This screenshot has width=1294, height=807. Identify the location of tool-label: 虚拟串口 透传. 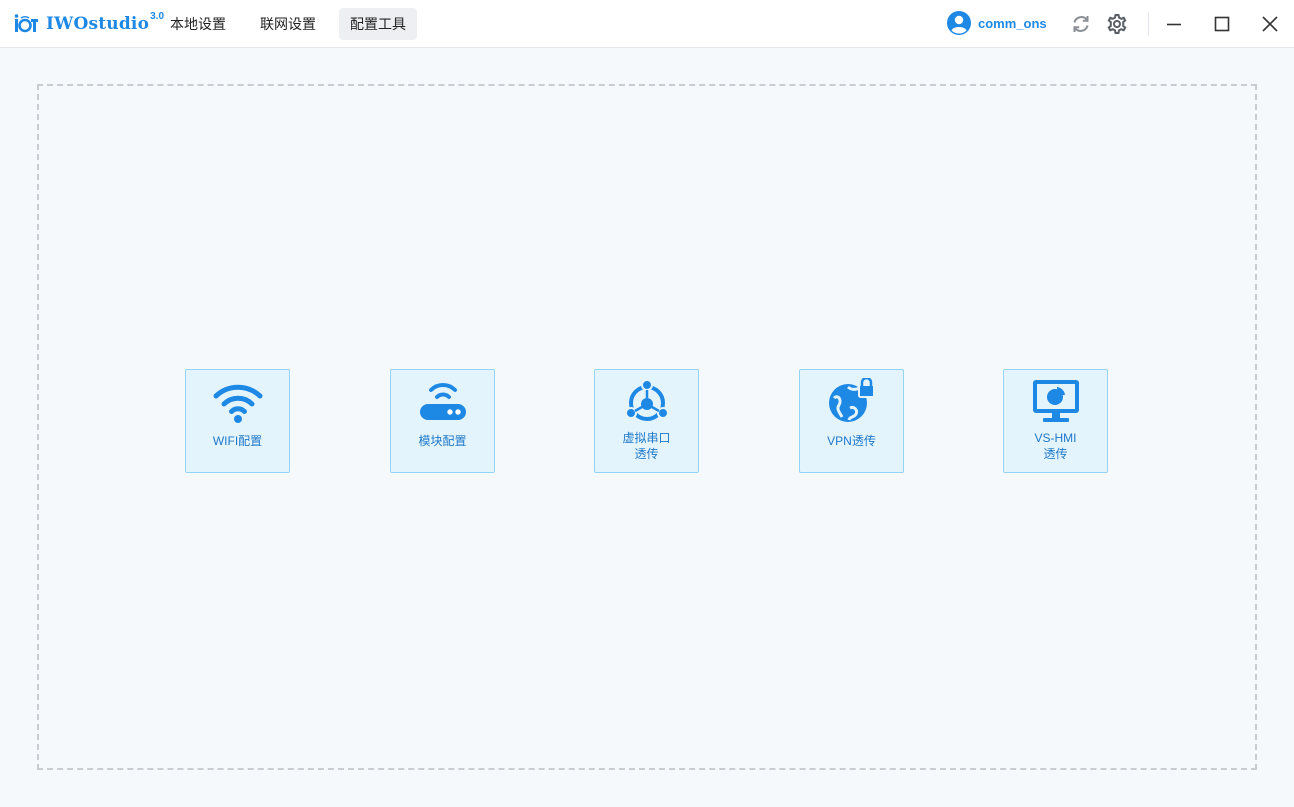
(646, 446).